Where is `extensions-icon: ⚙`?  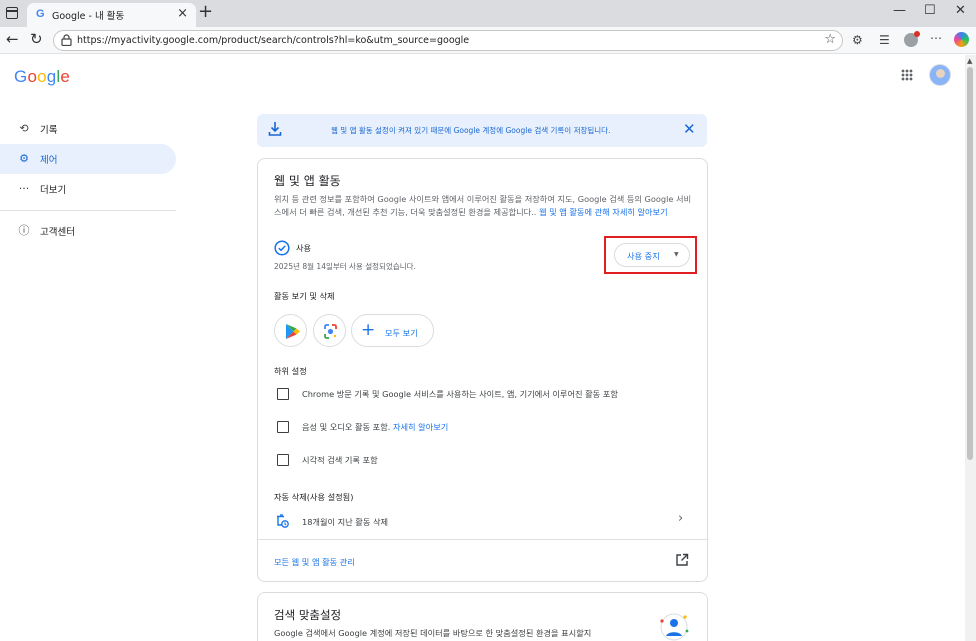 extensions-icon: ⚙ is located at coordinates (857, 40).